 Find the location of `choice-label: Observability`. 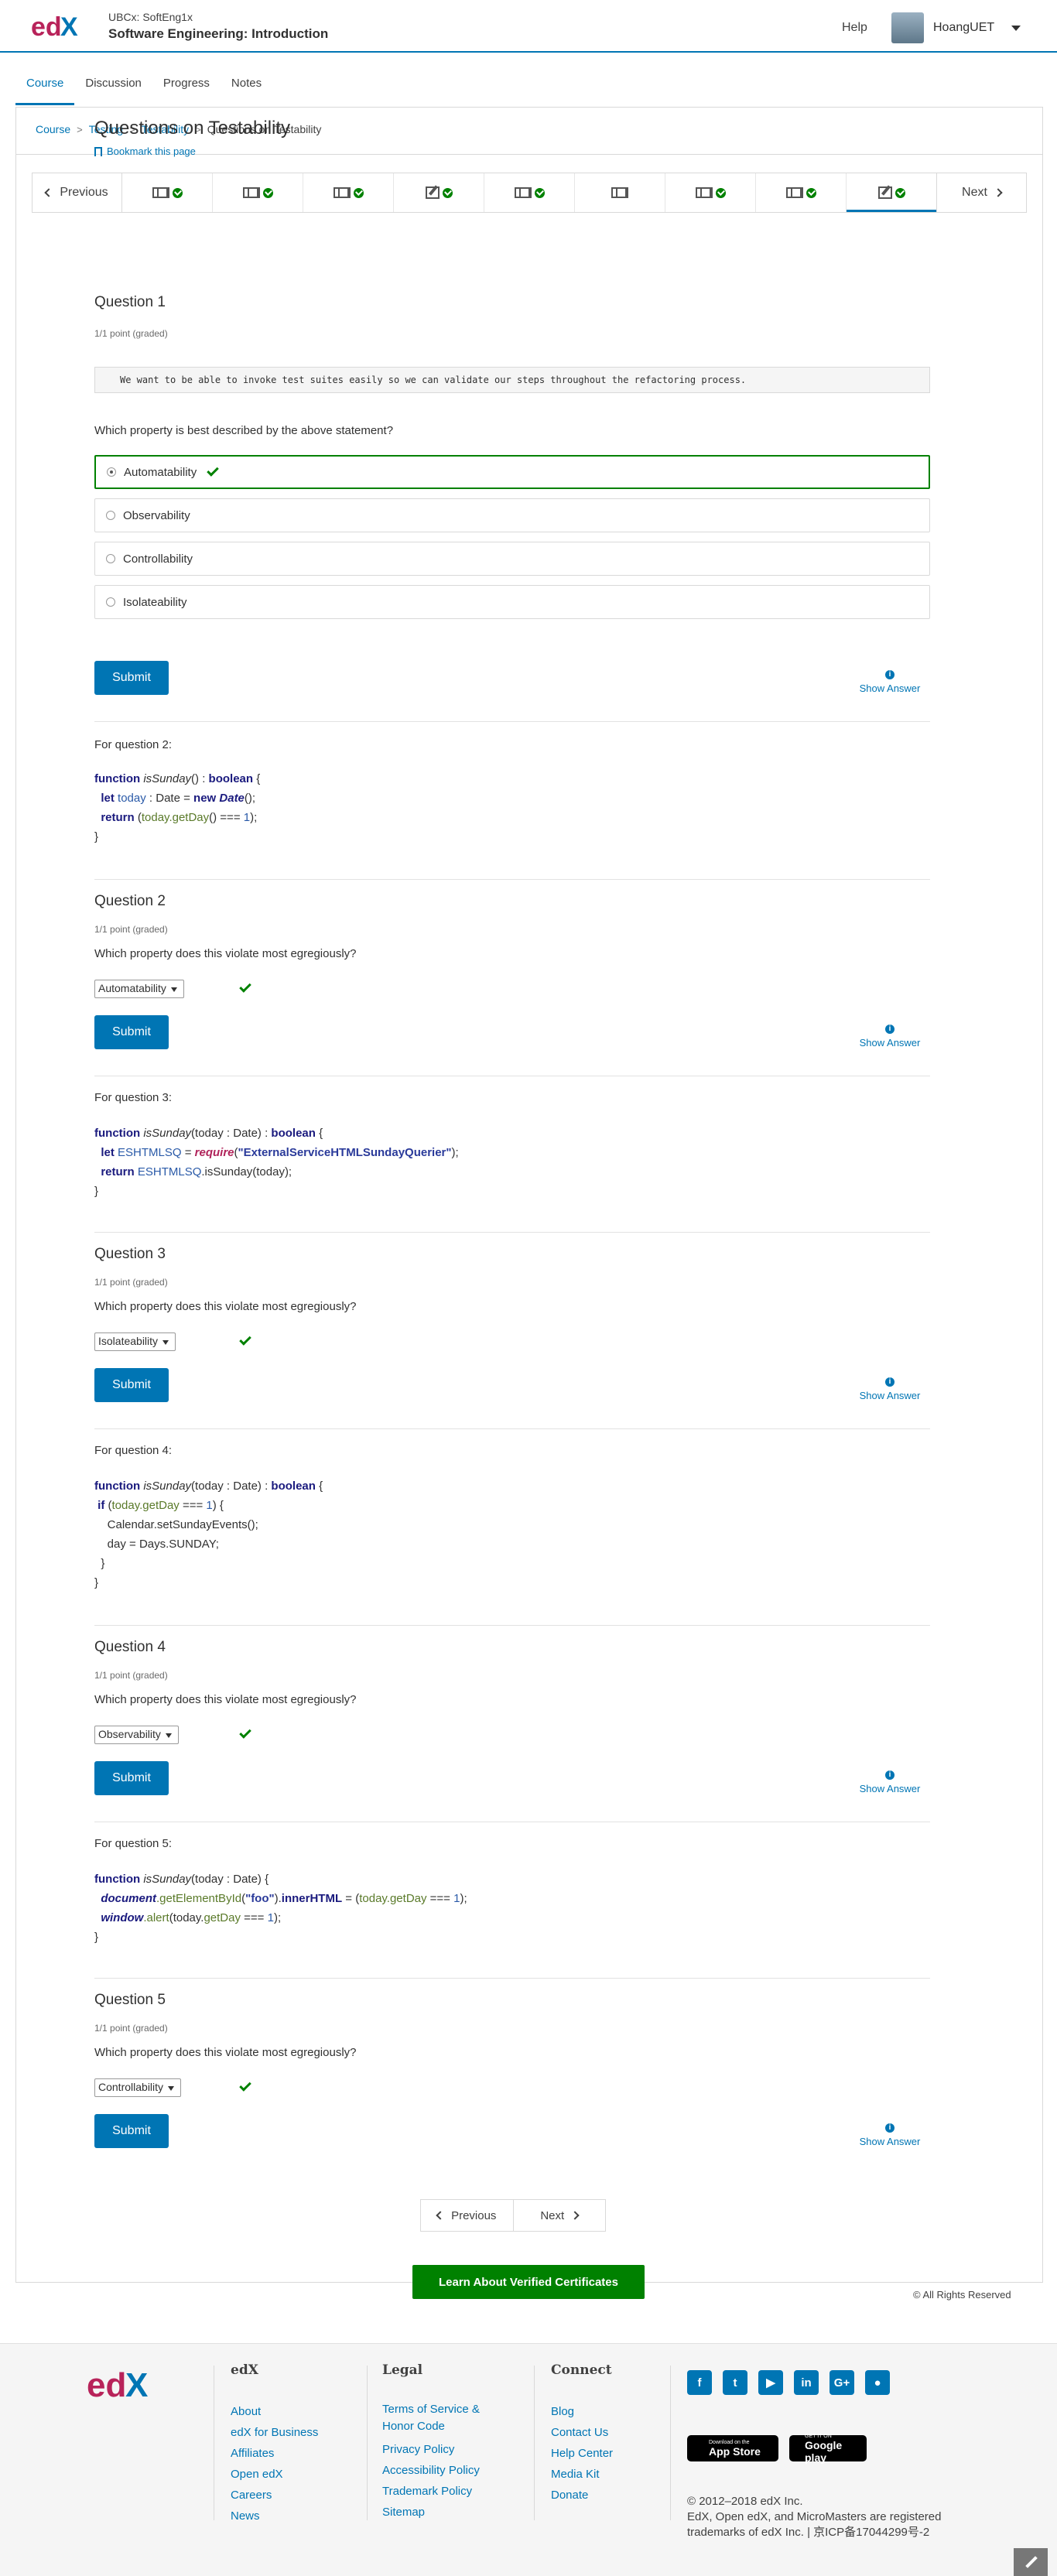

choice-label: Observability is located at coordinates (156, 515).